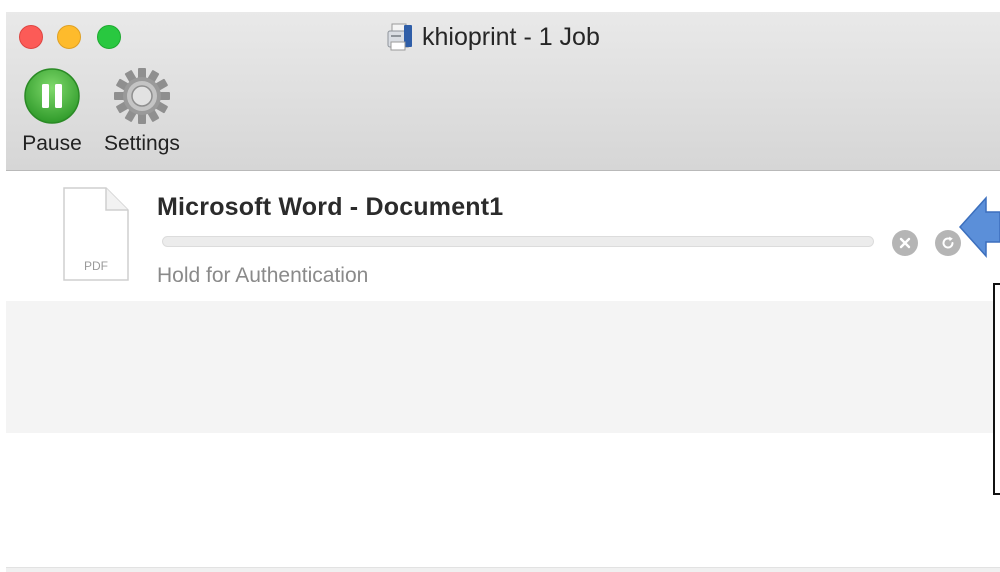 The height and width of the screenshot is (572, 1000). Describe the element at coordinates (141, 96) in the screenshot. I see `gear-icon` at that location.